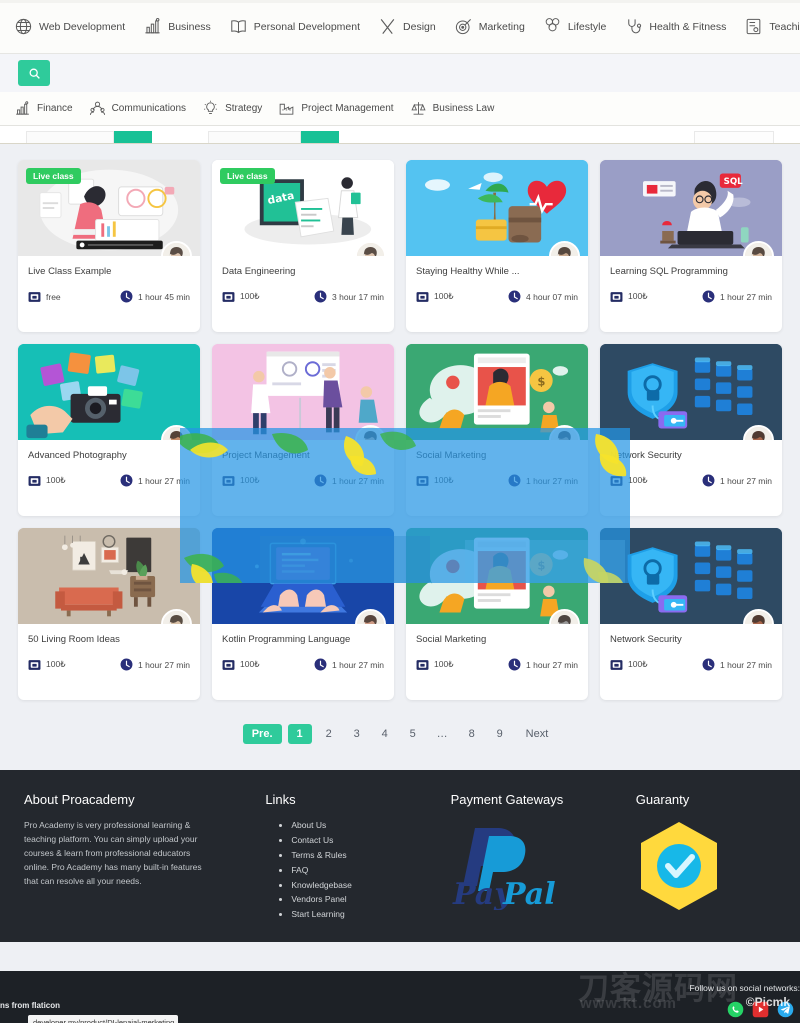 The width and height of the screenshot is (800, 1023). I want to click on pagination-page-3: 3, so click(357, 734).